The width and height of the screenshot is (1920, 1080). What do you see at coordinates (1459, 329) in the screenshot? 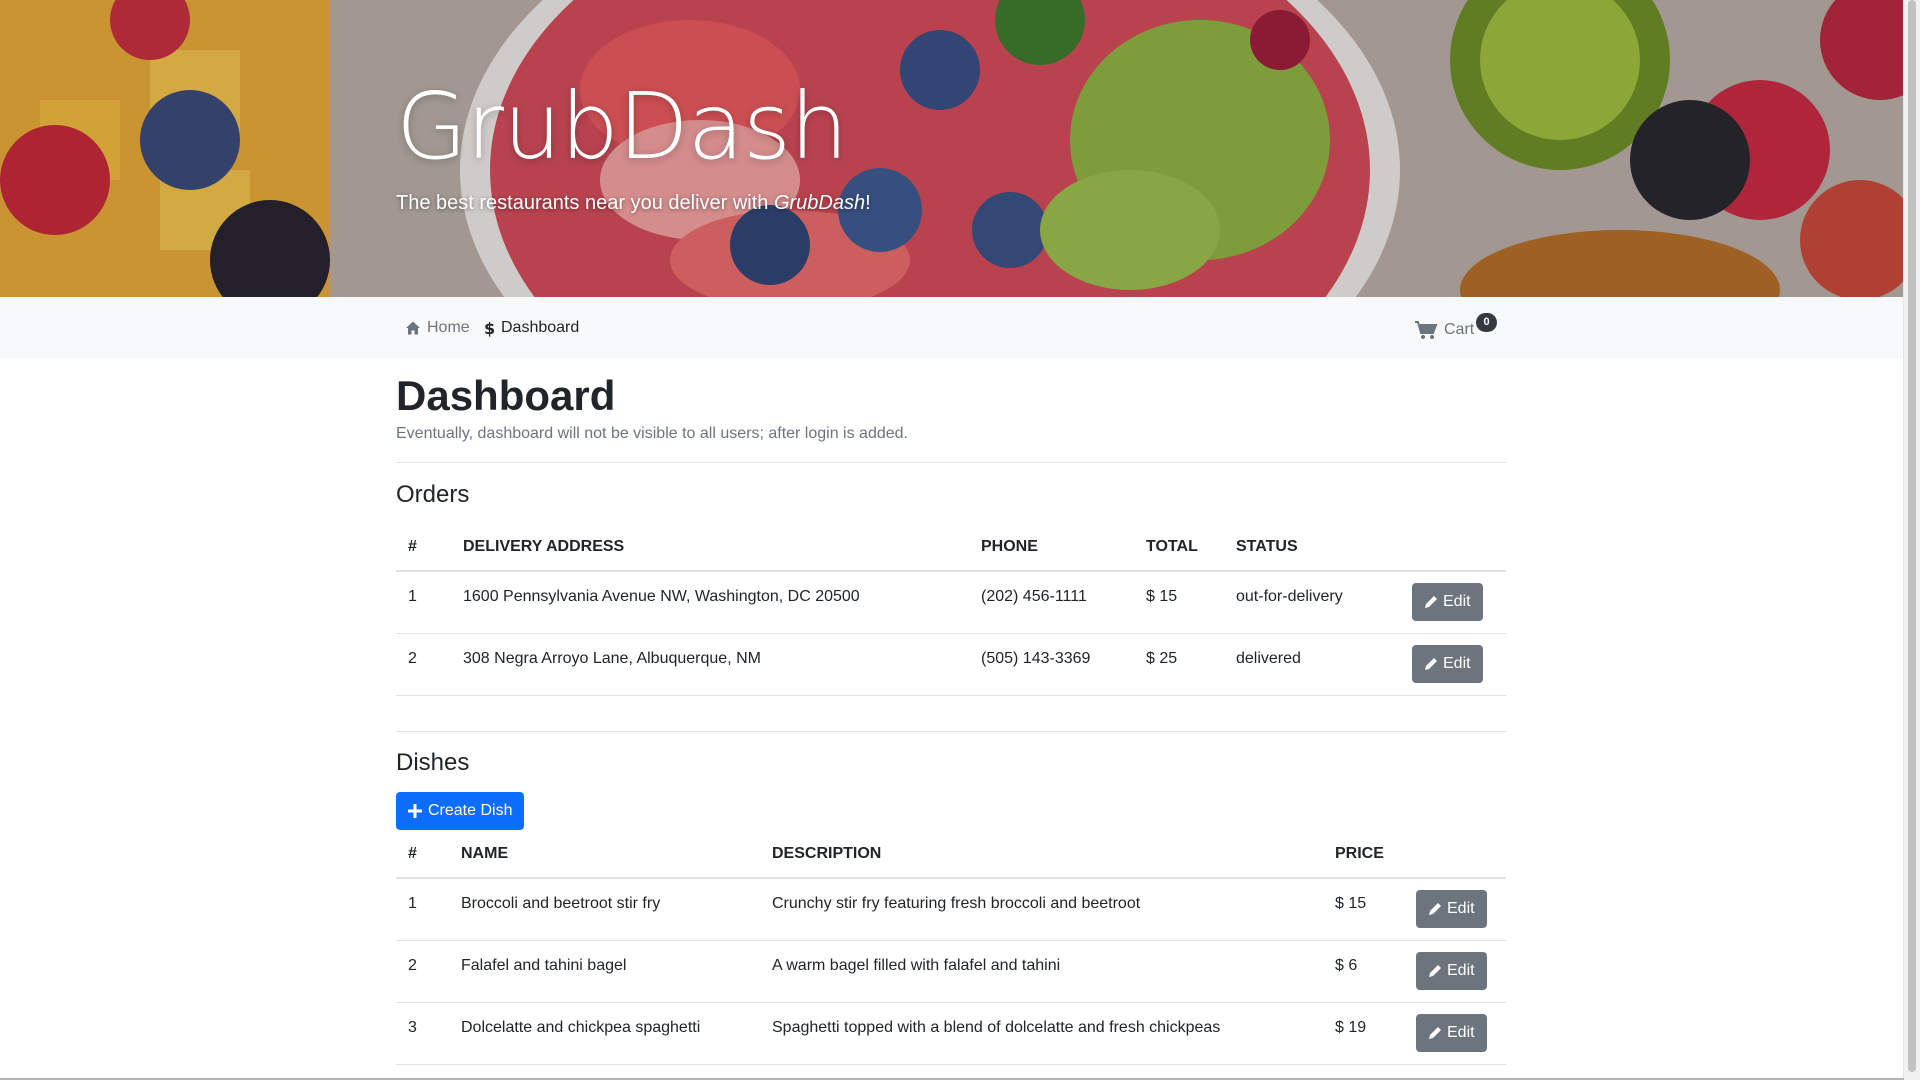
I see `nav-cart-label: Cart` at bounding box center [1459, 329].